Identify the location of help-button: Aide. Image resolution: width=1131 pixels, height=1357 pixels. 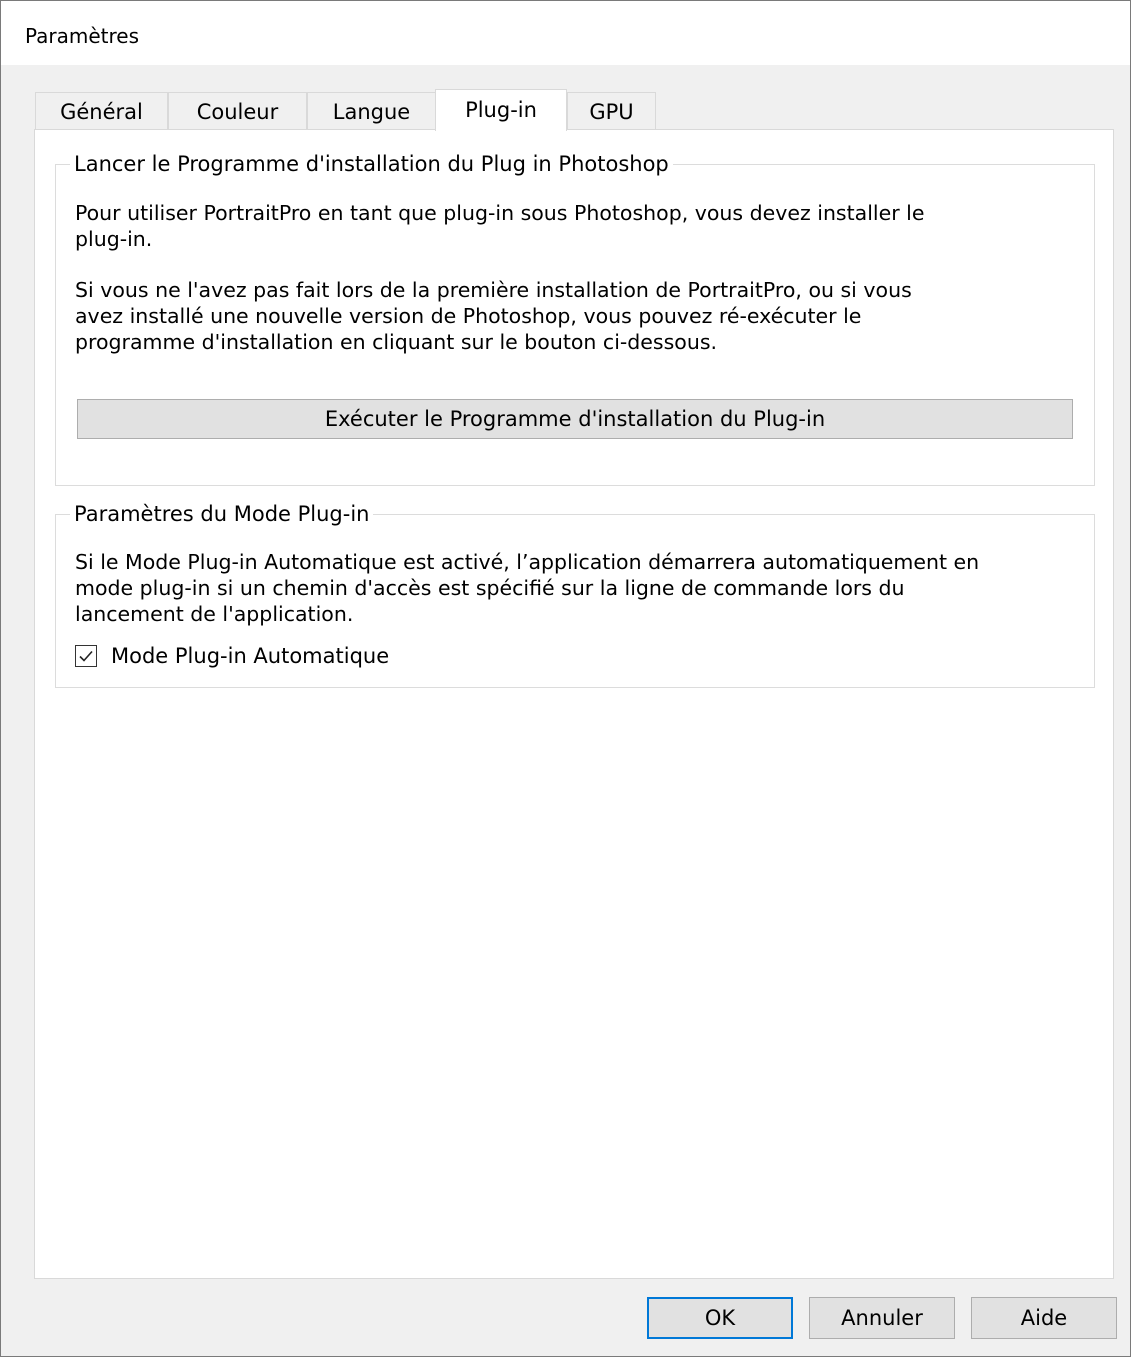
(1044, 1318).